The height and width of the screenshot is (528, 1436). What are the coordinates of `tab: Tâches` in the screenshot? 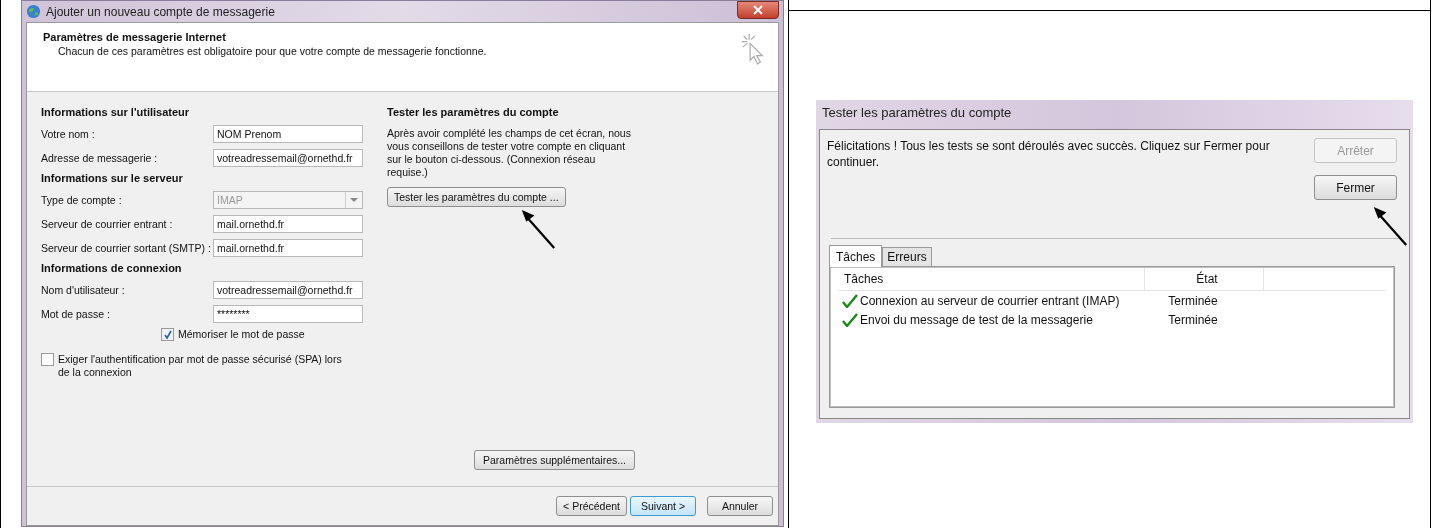 It's located at (856, 256).